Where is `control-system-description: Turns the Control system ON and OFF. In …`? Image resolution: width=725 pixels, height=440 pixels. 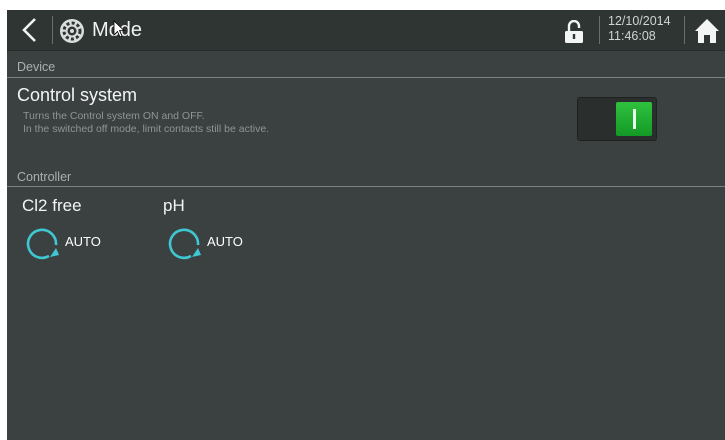
control-system-description: Turns the Control system ON and OFF. In … is located at coordinates (146, 123).